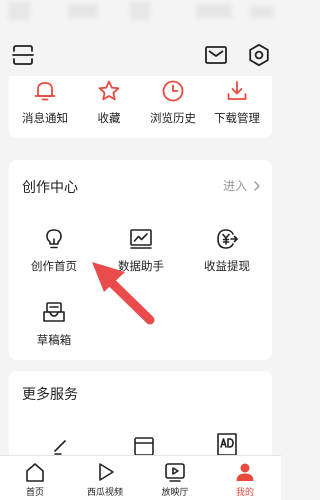 This screenshot has height=500, width=320. I want to click on tab-label: 放映厅, so click(175, 493).